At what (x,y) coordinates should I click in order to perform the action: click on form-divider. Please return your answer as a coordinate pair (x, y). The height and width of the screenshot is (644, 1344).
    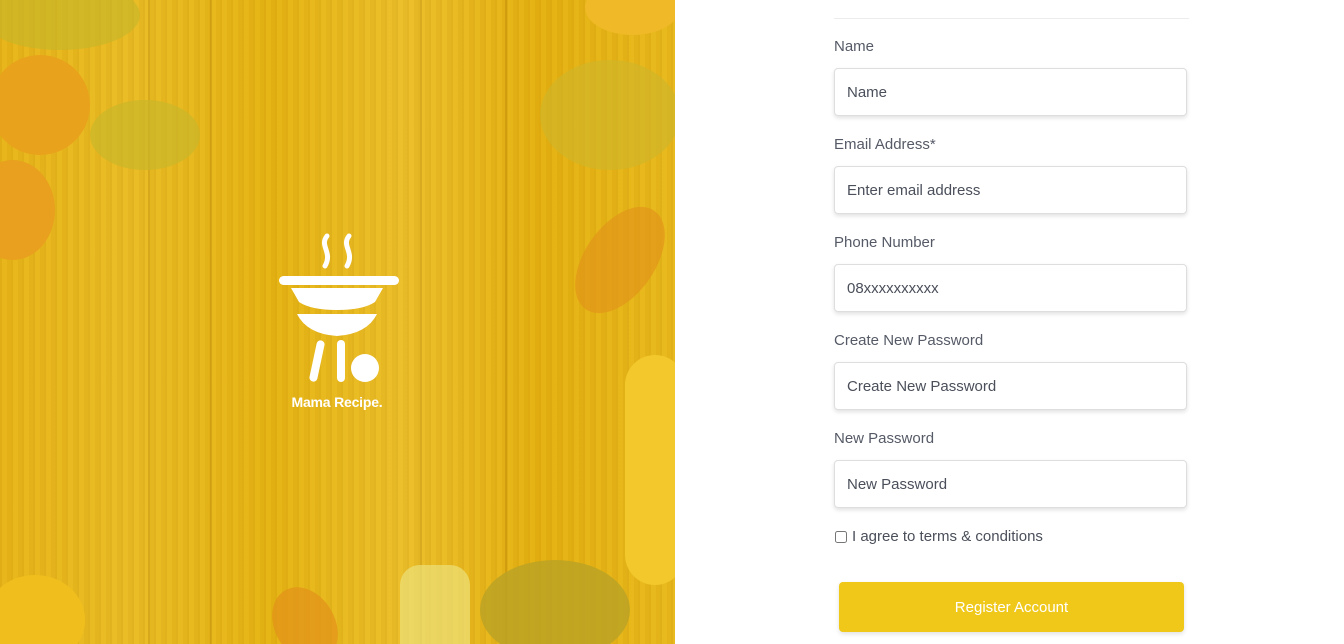
    Looking at the image, I should click on (1011, 18).